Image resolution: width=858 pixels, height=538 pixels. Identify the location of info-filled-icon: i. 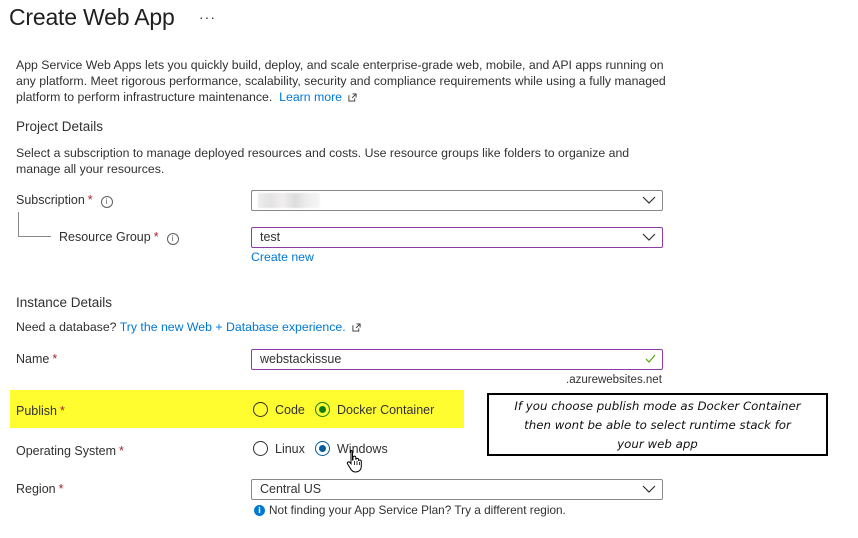
(259, 510).